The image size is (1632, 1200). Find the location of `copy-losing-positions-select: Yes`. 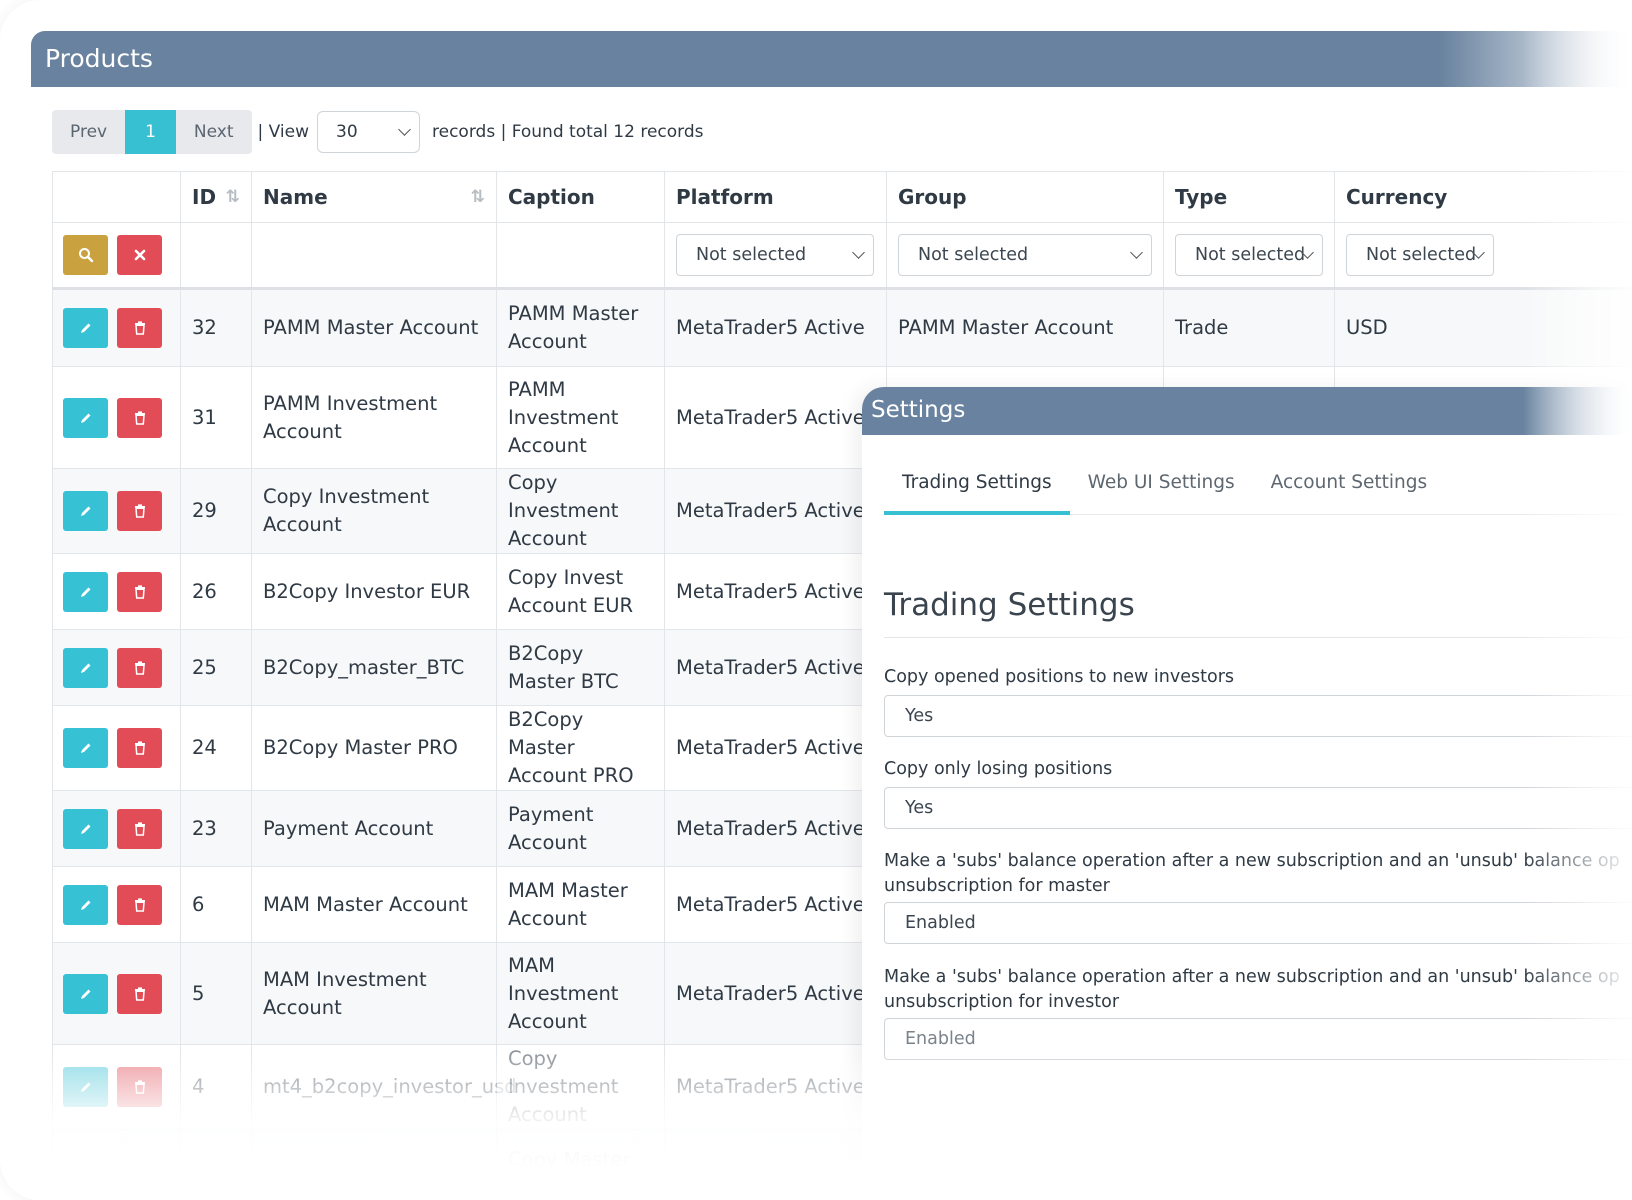

copy-losing-positions-select: Yes is located at coordinates (1258, 808).